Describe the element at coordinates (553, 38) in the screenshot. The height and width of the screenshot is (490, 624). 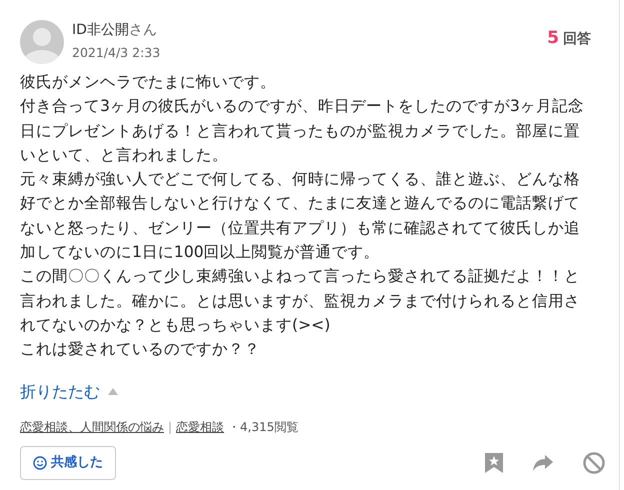
I see `answer-count: 5` at that location.